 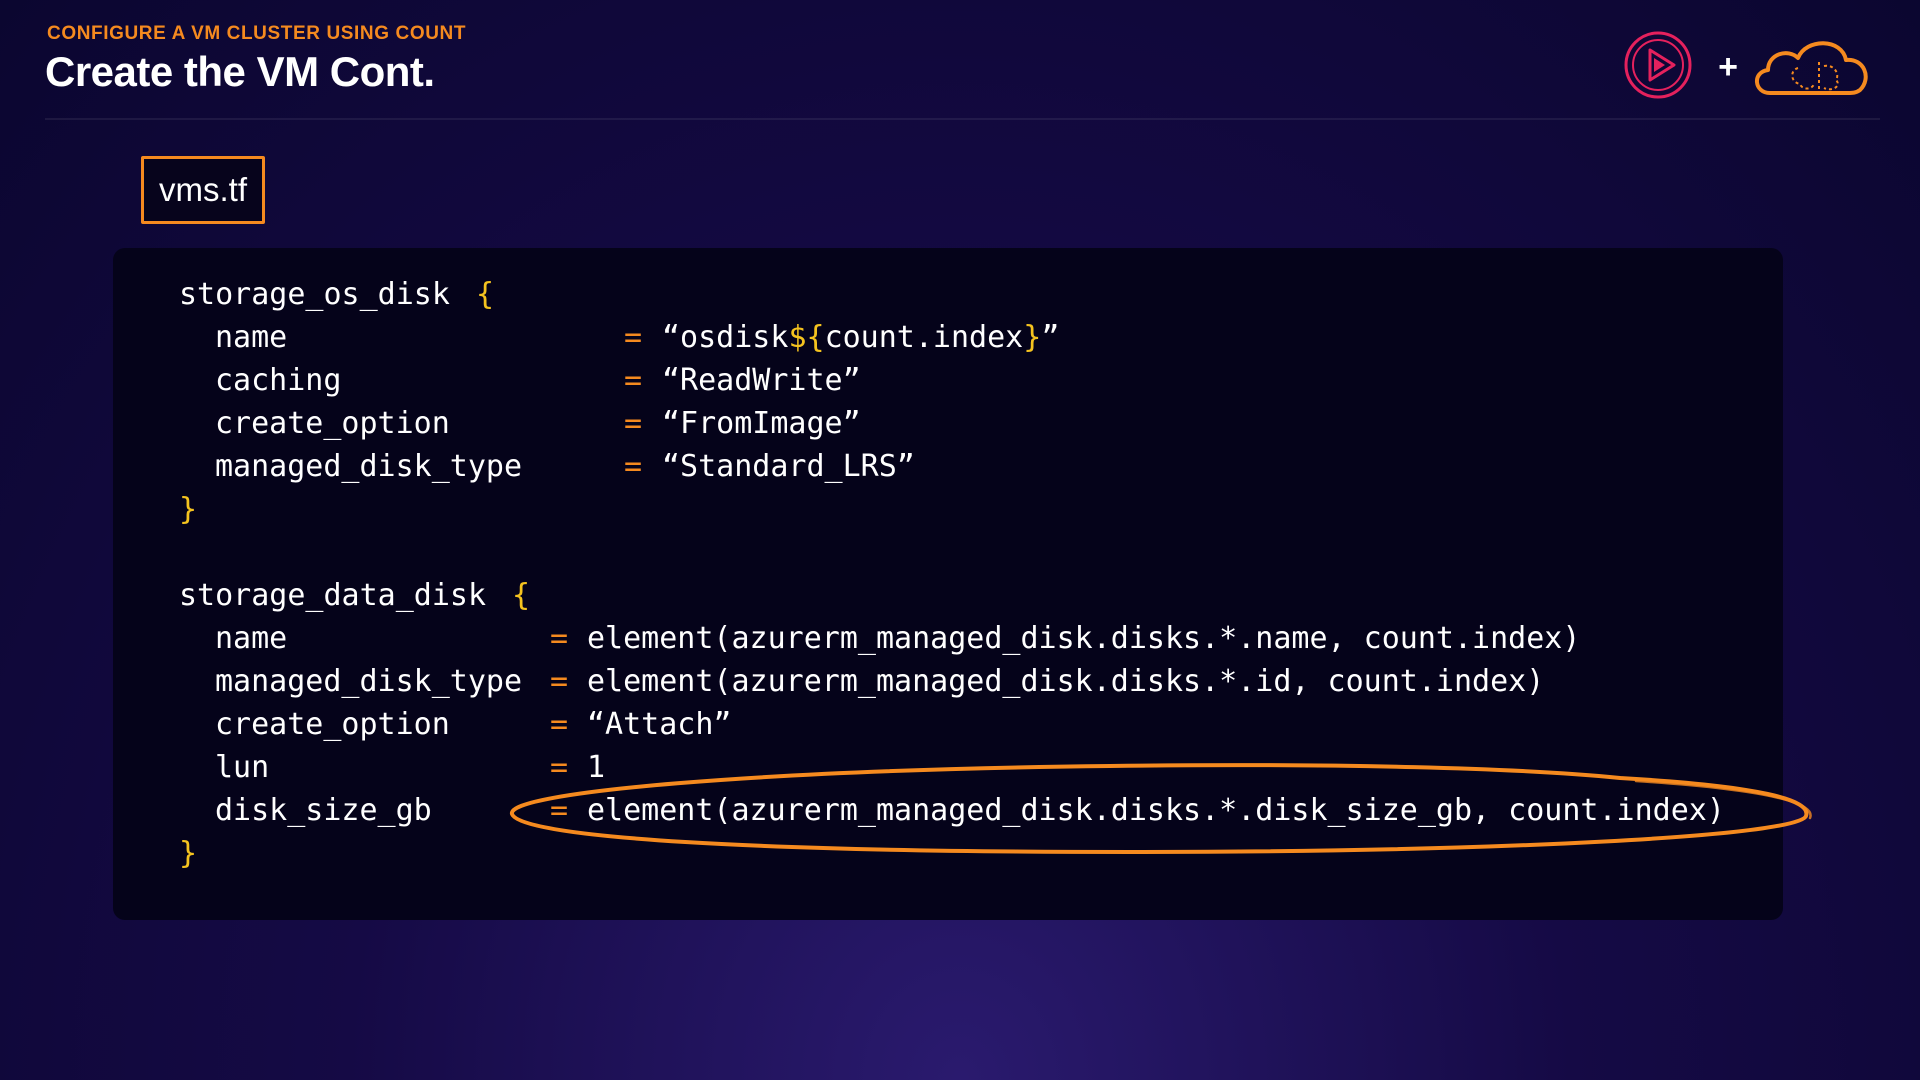 What do you see at coordinates (487, 423) in the screenshot?
I see `code-line-os-create-option: create_option = “FromImage”` at bounding box center [487, 423].